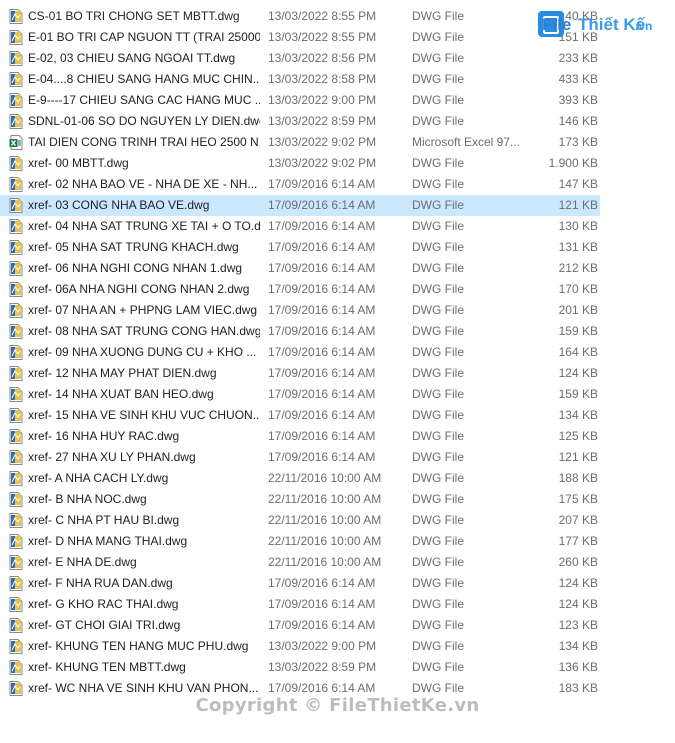  What do you see at coordinates (578, 121) in the screenshot?
I see `file-size: 146 KB` at bounding box center [578, 121].